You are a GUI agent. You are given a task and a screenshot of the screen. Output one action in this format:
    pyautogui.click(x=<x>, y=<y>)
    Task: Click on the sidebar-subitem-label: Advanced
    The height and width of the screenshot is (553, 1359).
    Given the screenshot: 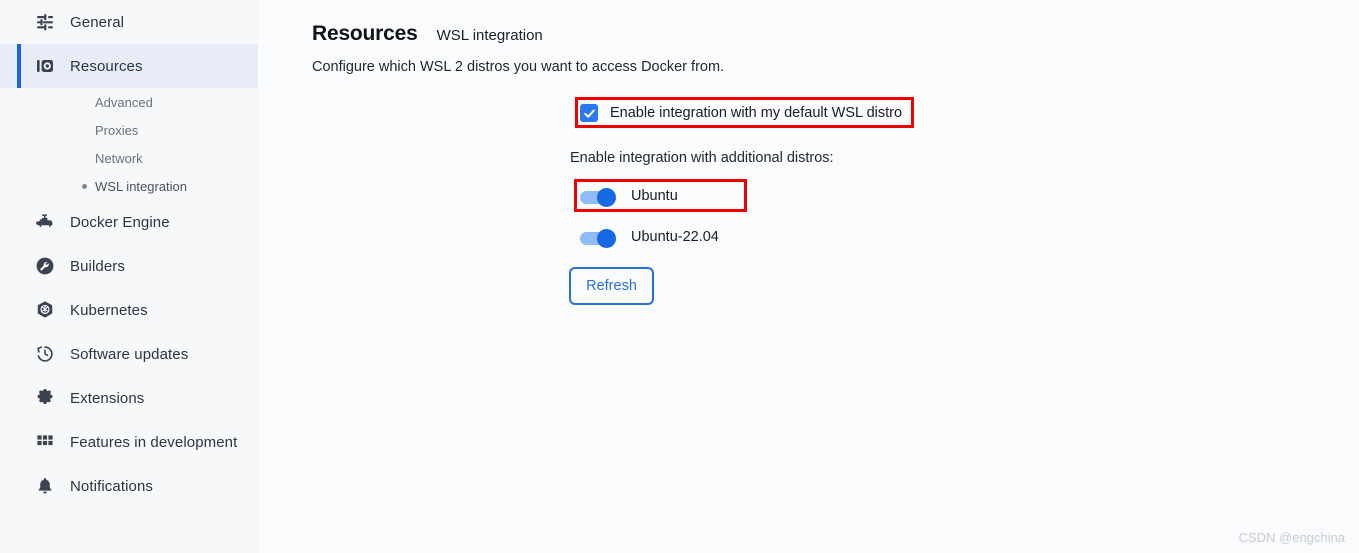 What is the action you would take?
    pyautogui.click(x=124, y=102)
    